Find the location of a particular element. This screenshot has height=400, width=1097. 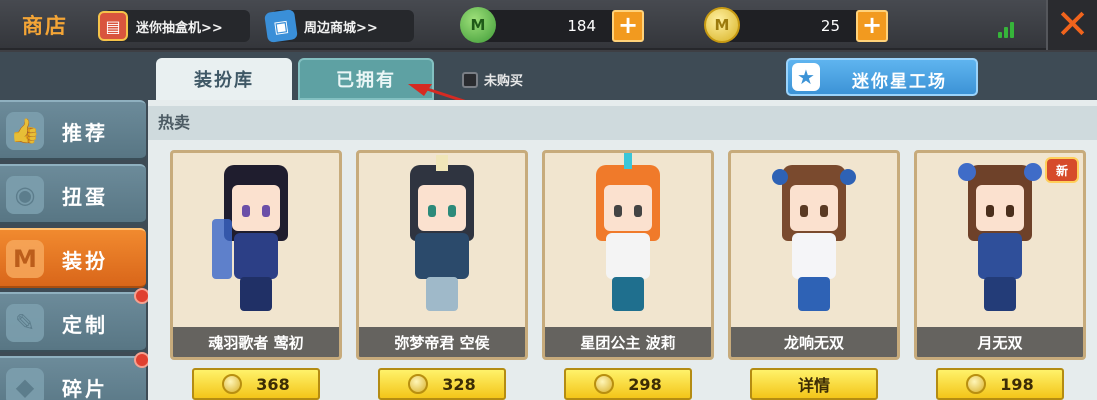

buy-button: 328 is located at coordinates (442, 384).